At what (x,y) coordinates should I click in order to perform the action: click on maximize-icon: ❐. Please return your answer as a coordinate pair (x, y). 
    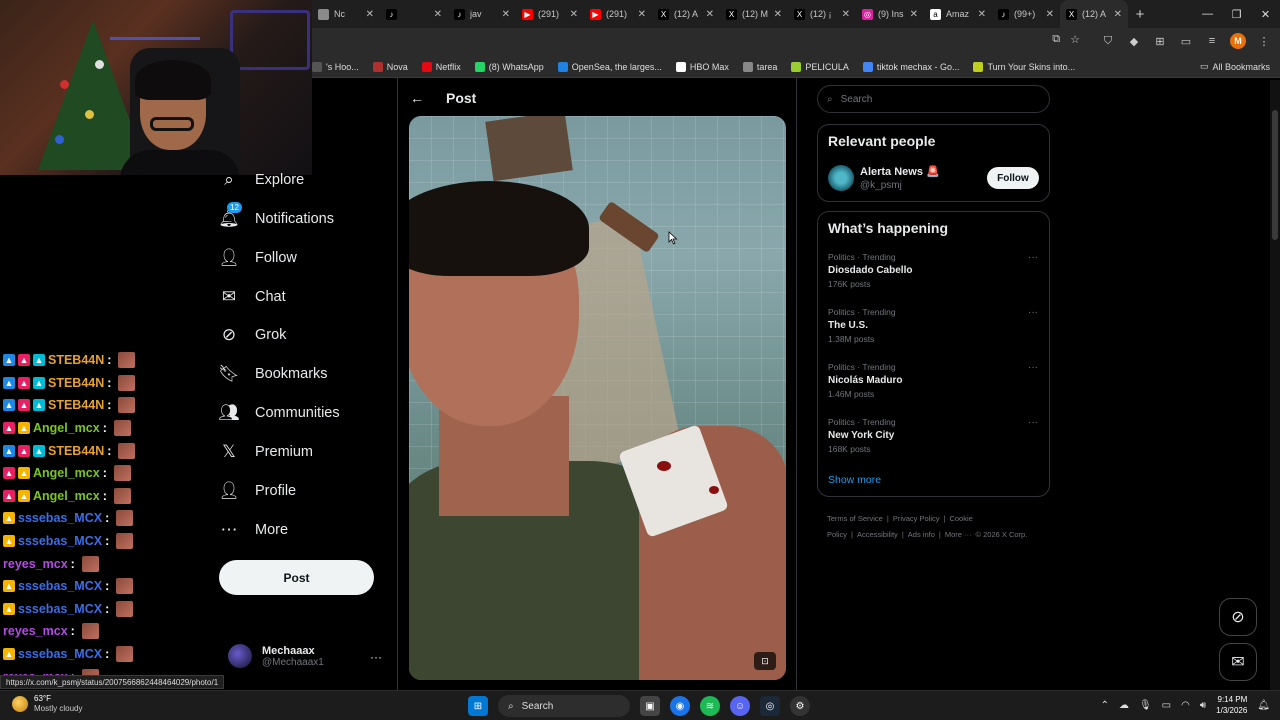
    Looking at the image, I should click on (1236, 14).